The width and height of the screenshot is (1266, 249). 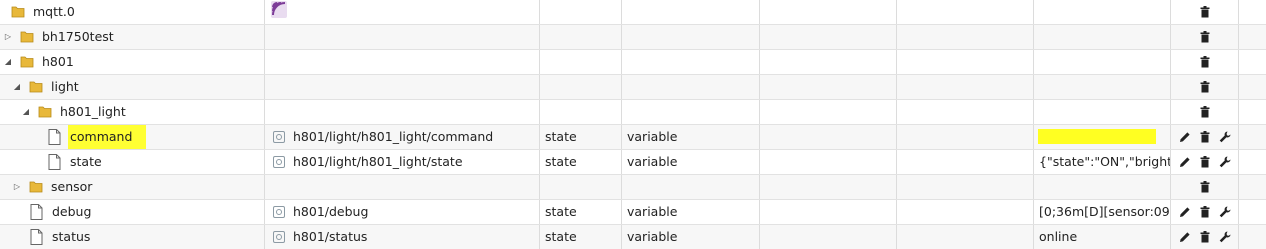 What do you see at coordinates (132, 112) in the screenshot?
I see `name-cell: ◢ h801_light` at bounding box center [132, 112].